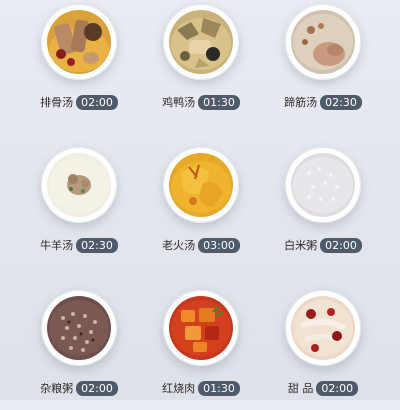  What do you see at coordinates (301, 245) in the screenshot?
I see `recipe-name: 白米粥` at bounding box center [301, 245].